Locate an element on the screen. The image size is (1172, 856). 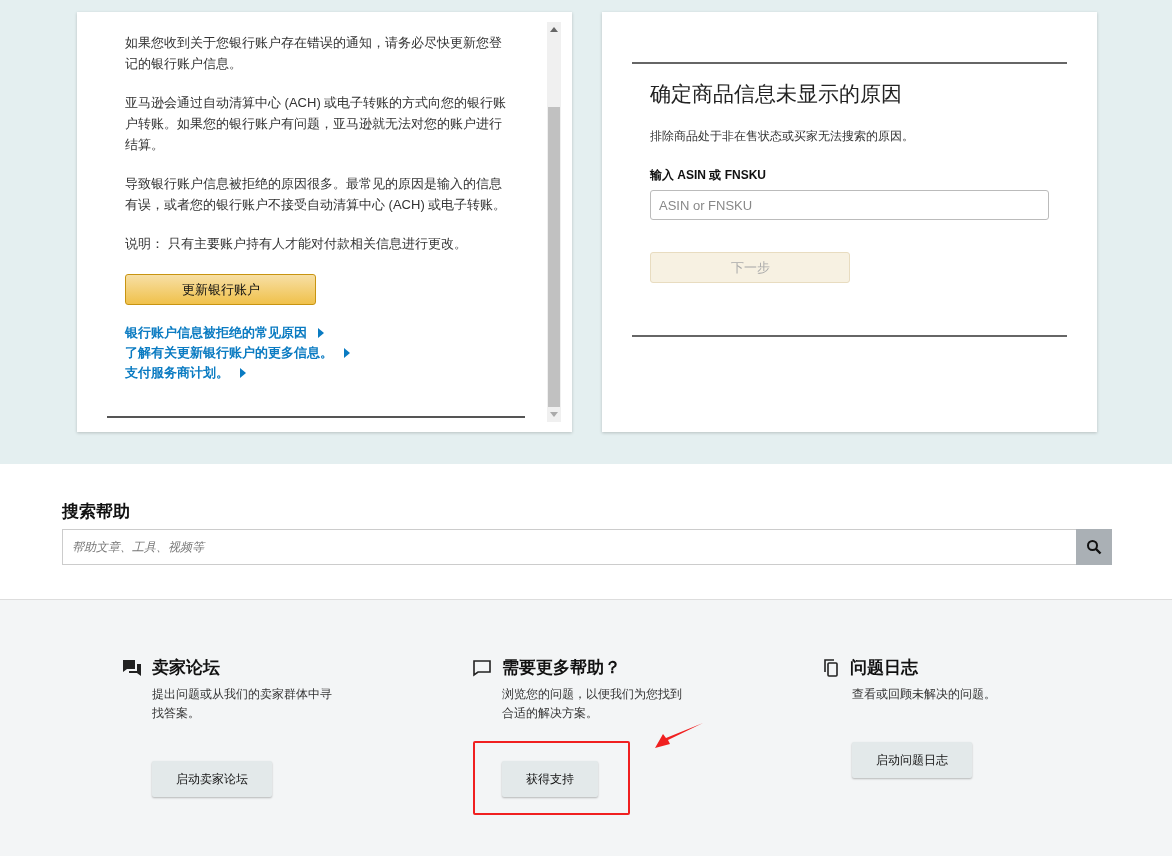
chat-bubbles-icon is located at coordinates (132, 667).